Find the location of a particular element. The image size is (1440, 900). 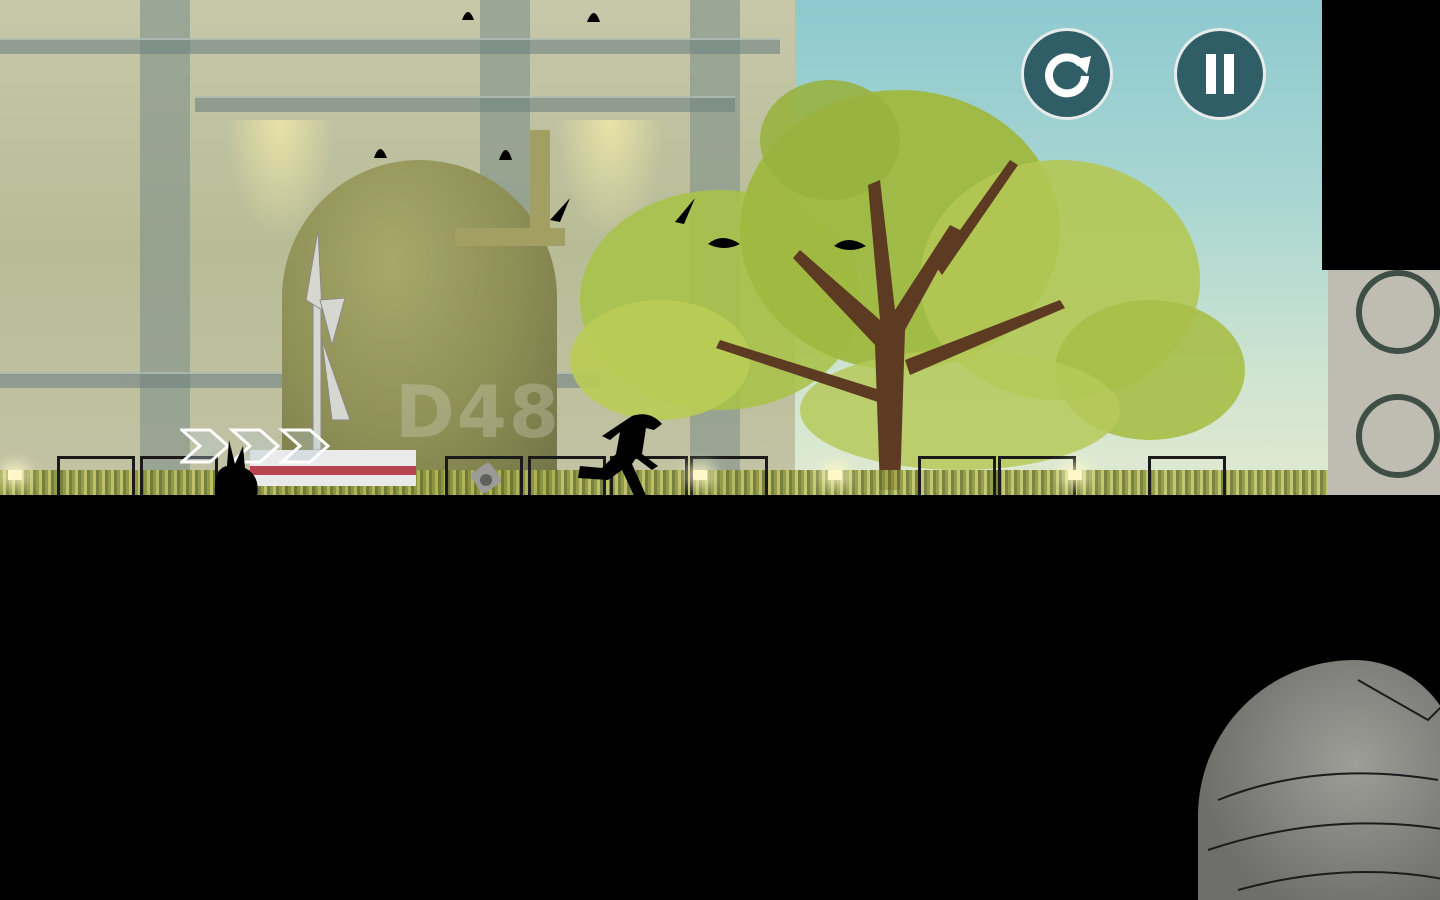

restart-button is located at coordinates (1067, 74).